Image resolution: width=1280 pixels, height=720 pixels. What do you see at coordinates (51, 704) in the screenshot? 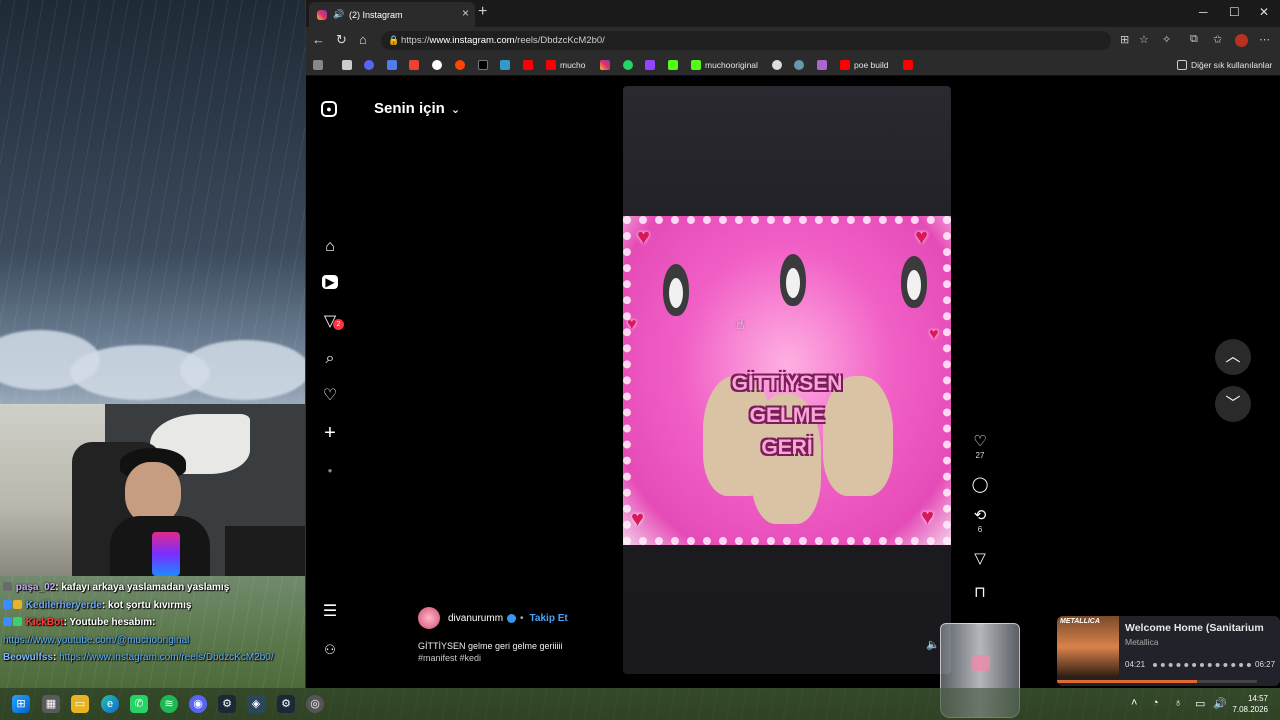
I see `task-view-icon: ▦` at bounding box center [51, 704].